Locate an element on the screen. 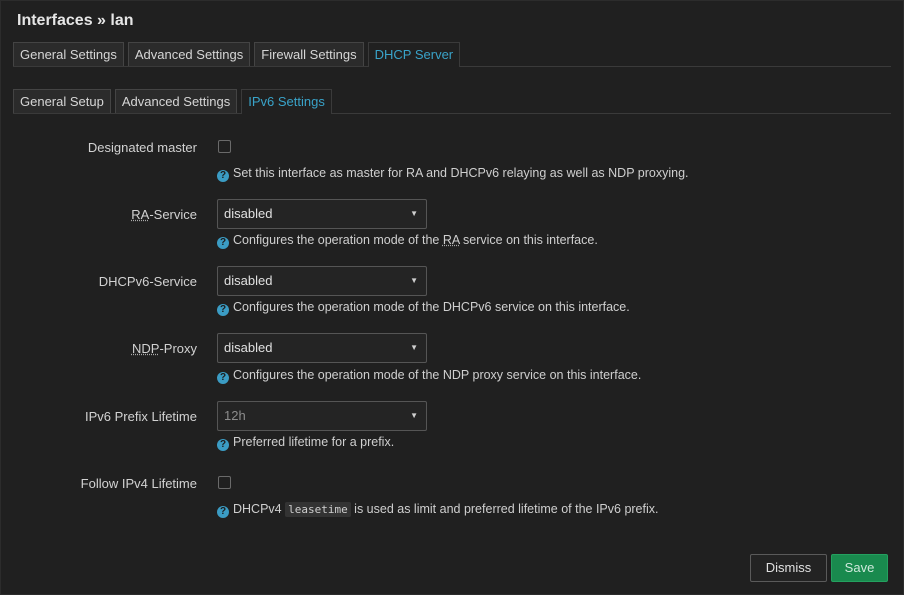 The height and width of the screenshot is (595, 904). ra-service-label: RA-Service is located at coordinates (164, 214).